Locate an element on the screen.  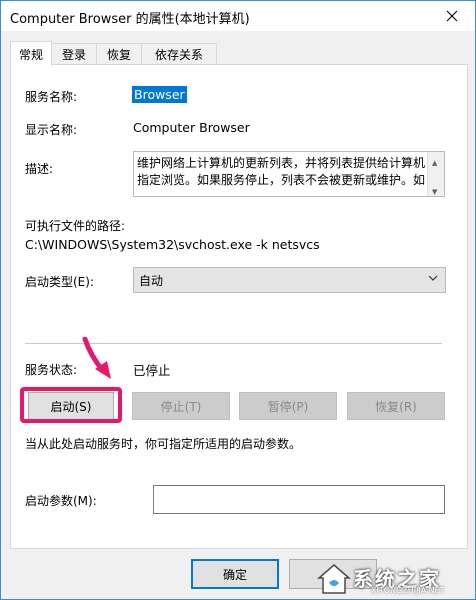
watermark: 系统之家 XITONGZHIJIA.NET is located at coordinates (393, 579).